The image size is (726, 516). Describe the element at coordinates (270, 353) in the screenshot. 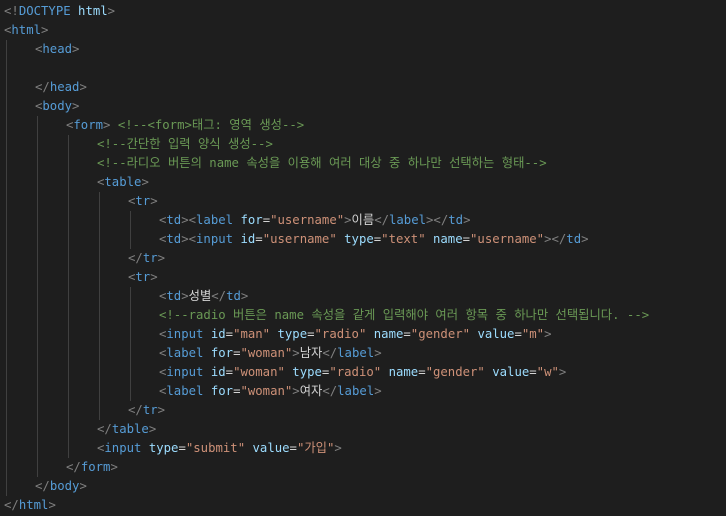

I see `code-line: <label for="woman">남자</label>` at that location.